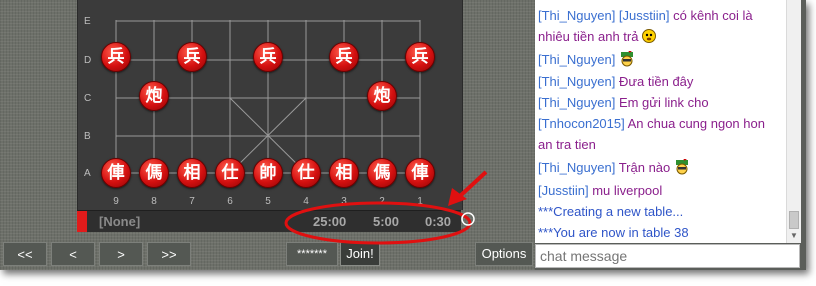 Image resolution: width=816 pixels, height=286 pixels. Describe the element at coordinates (793, 121) in the screenshot. I see `chat-scrollbar: ▼` at that location.